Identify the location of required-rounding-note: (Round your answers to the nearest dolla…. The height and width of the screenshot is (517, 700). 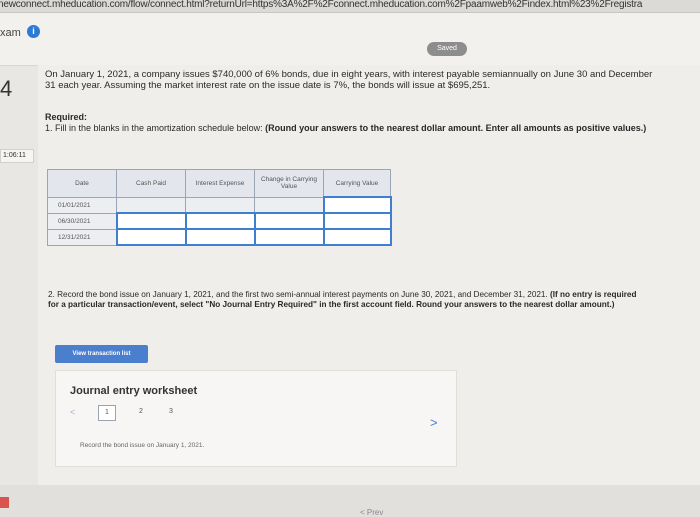
(456, 128).